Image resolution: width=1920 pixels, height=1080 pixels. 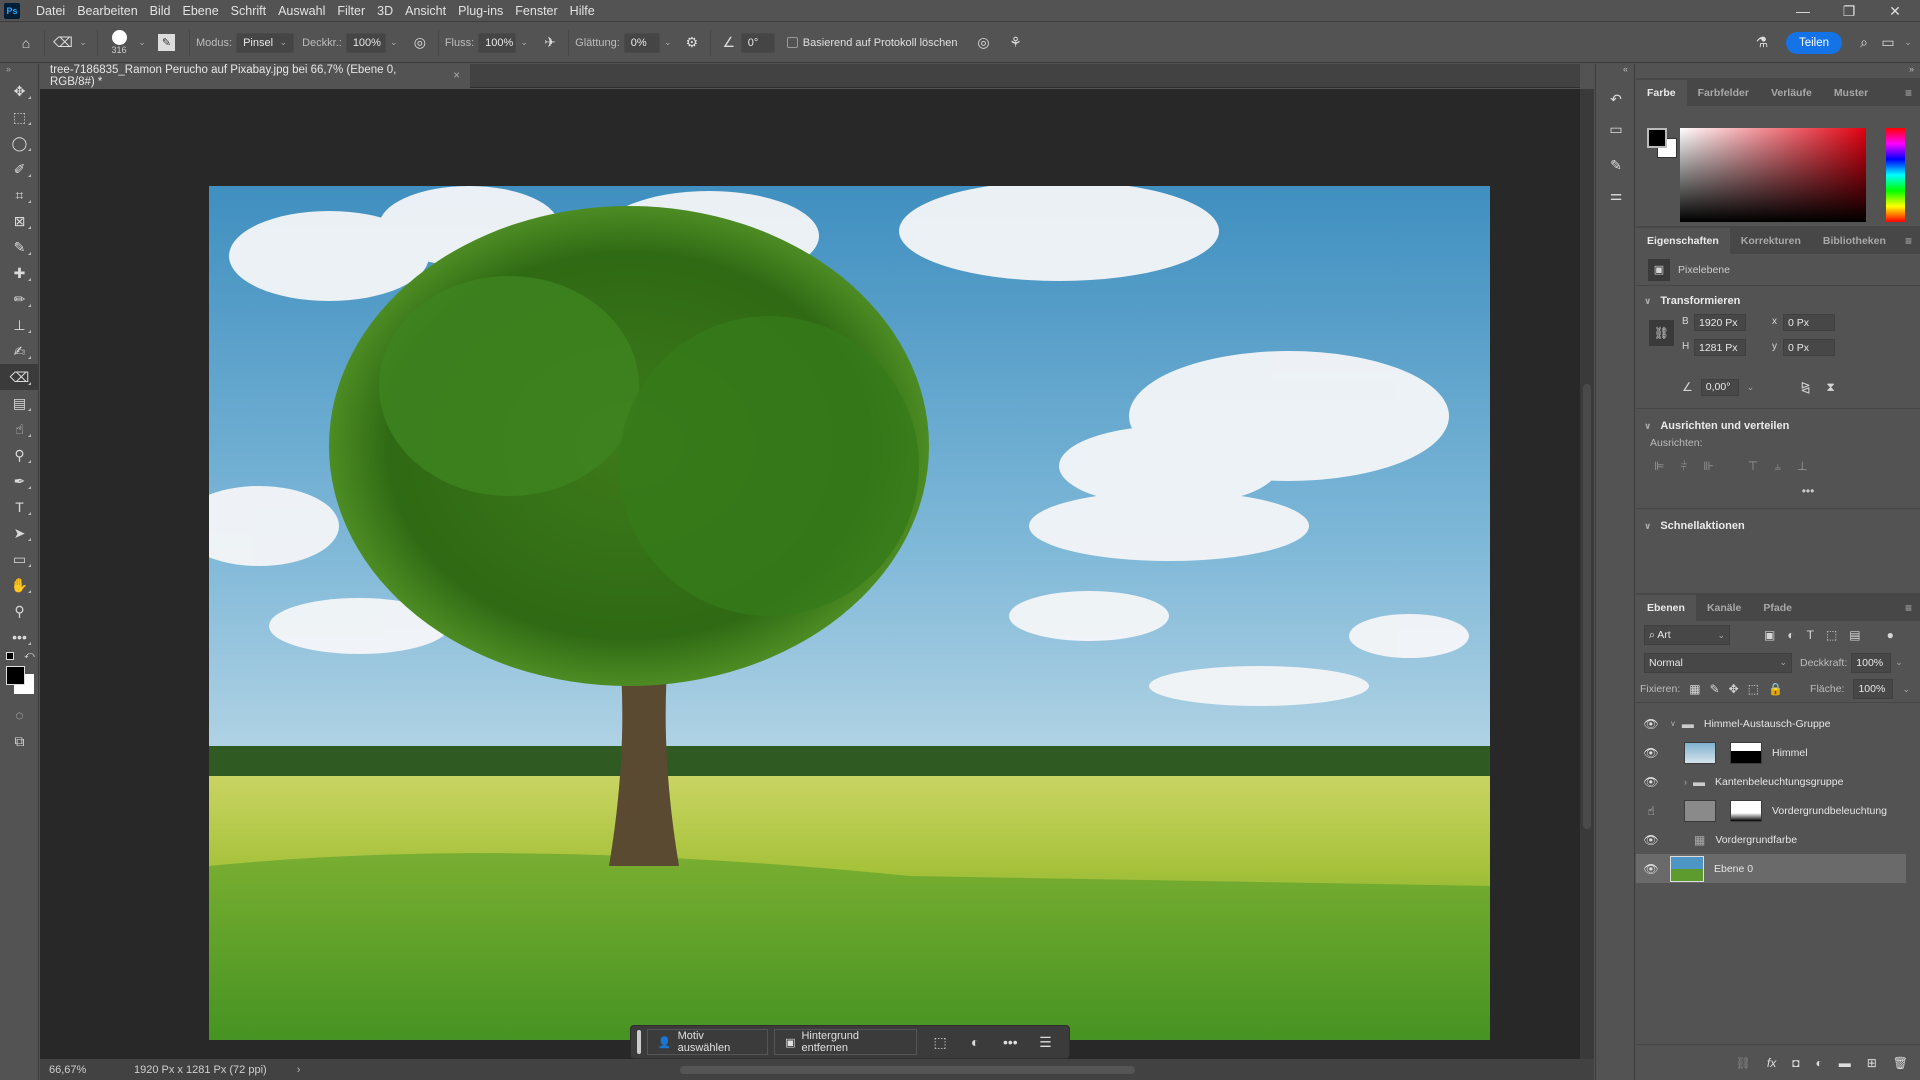 I want to click on expand-panels-icon: », so click(x=1778, y=71).